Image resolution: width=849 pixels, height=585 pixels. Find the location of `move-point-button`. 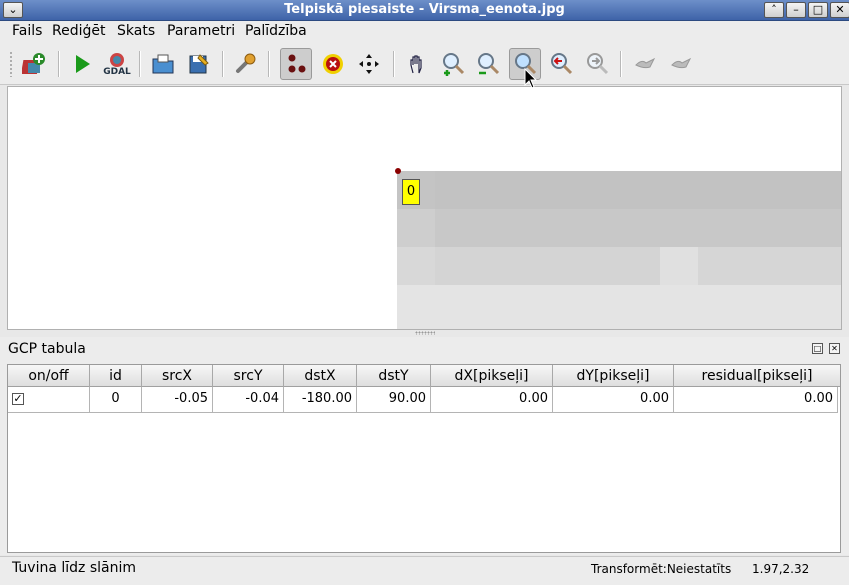

move-point-button is located at coordinates (369, 64).